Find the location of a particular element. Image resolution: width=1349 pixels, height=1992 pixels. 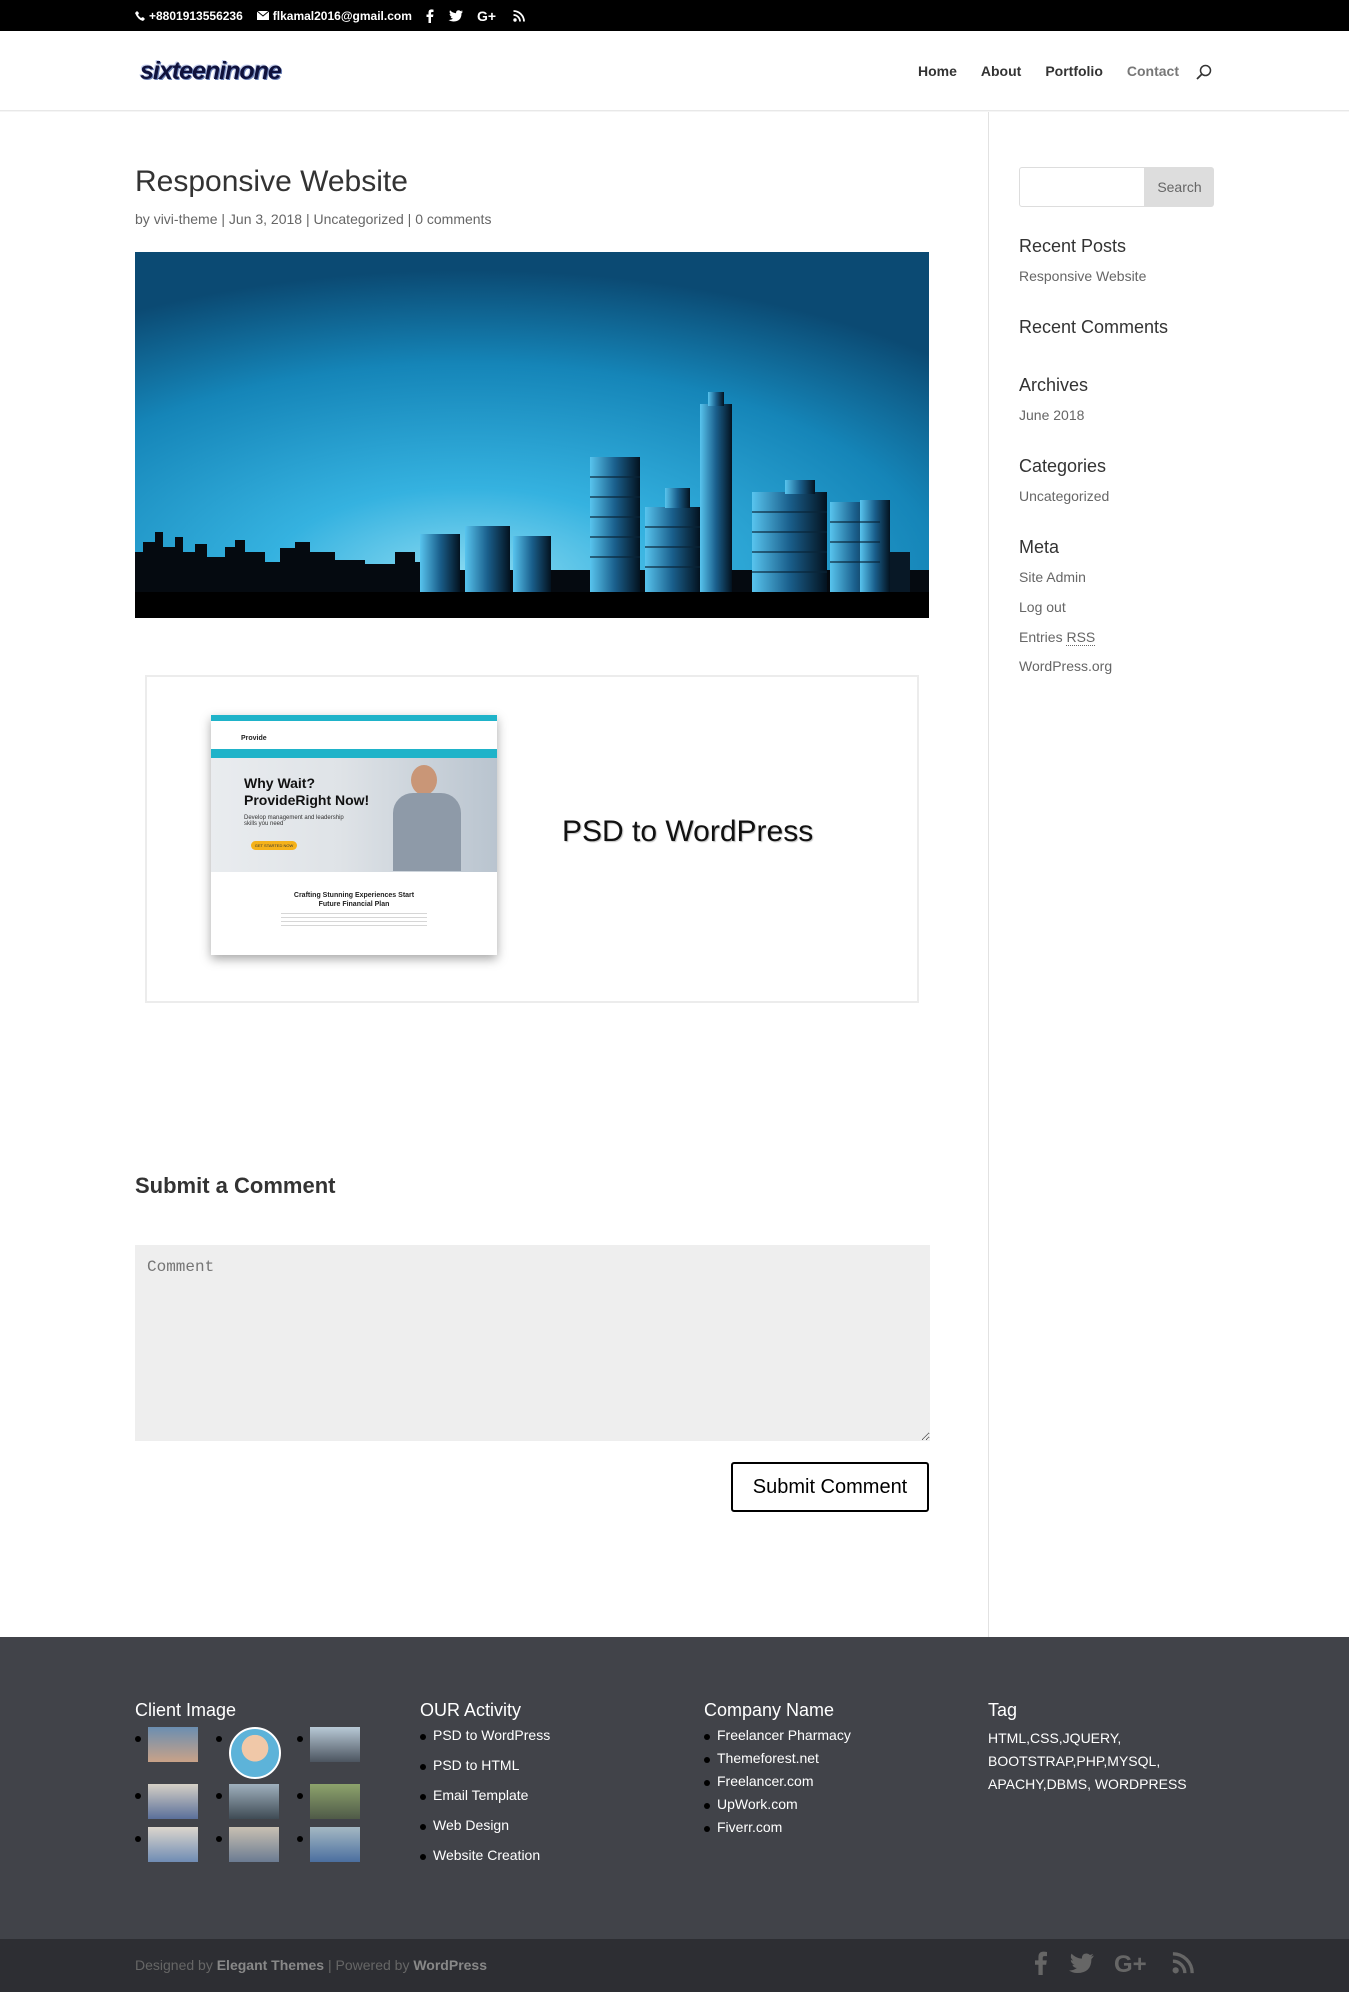

search-icon is located at coordinates (1204, 72).